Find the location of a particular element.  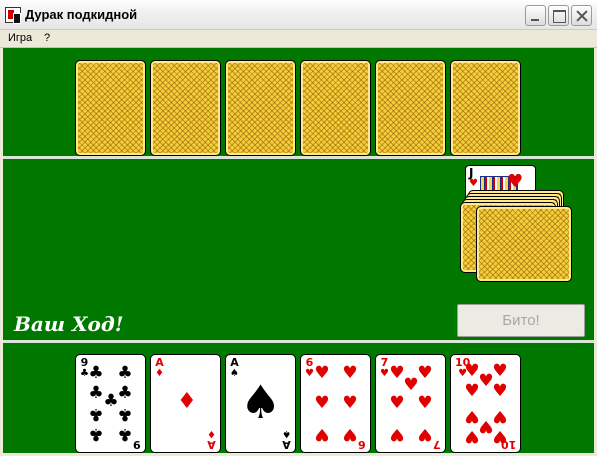

minimize-button is located at coordinates (535, 15).